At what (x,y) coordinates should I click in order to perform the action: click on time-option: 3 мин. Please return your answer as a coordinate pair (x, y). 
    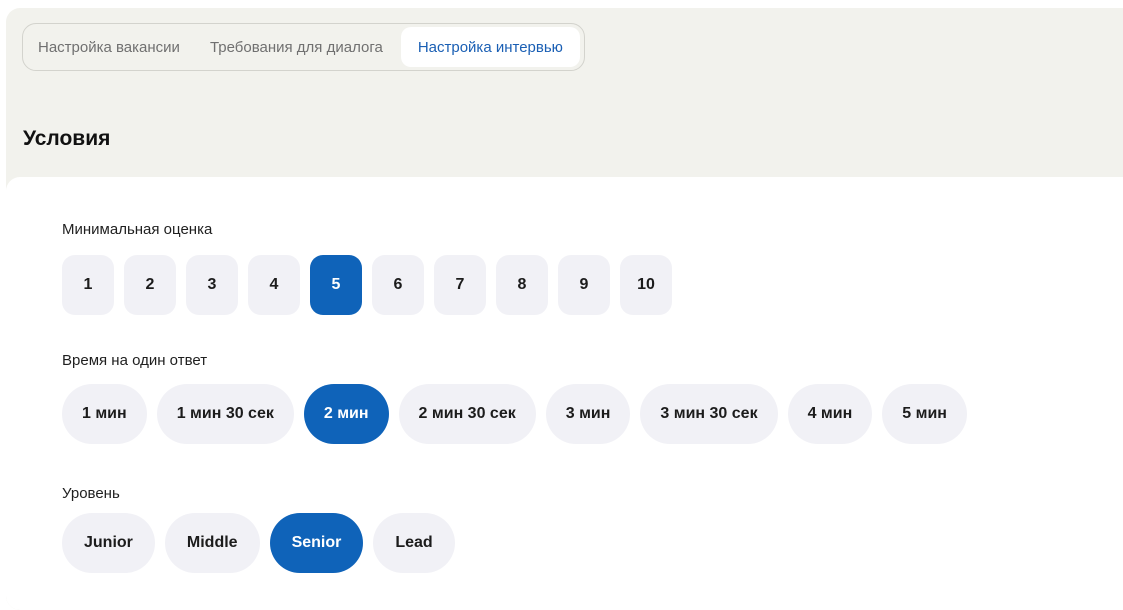
    Looking at the image, I should click on (588, 414).